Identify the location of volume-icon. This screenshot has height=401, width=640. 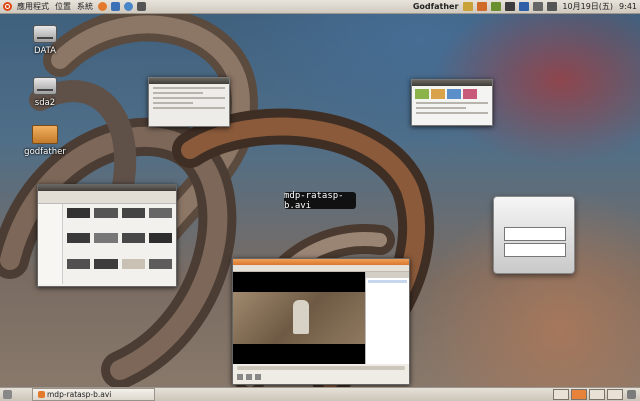
(552, 6).